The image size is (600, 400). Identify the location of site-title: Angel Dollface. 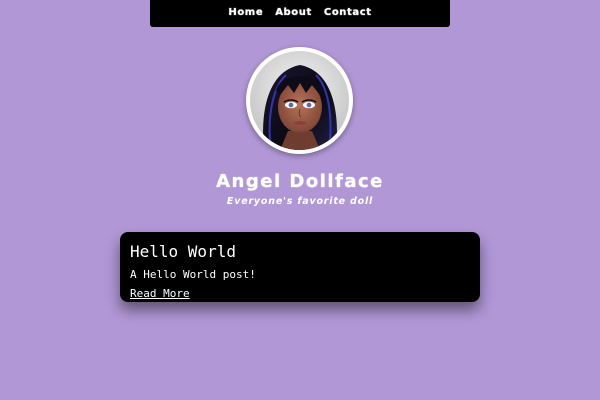
(300, 181).